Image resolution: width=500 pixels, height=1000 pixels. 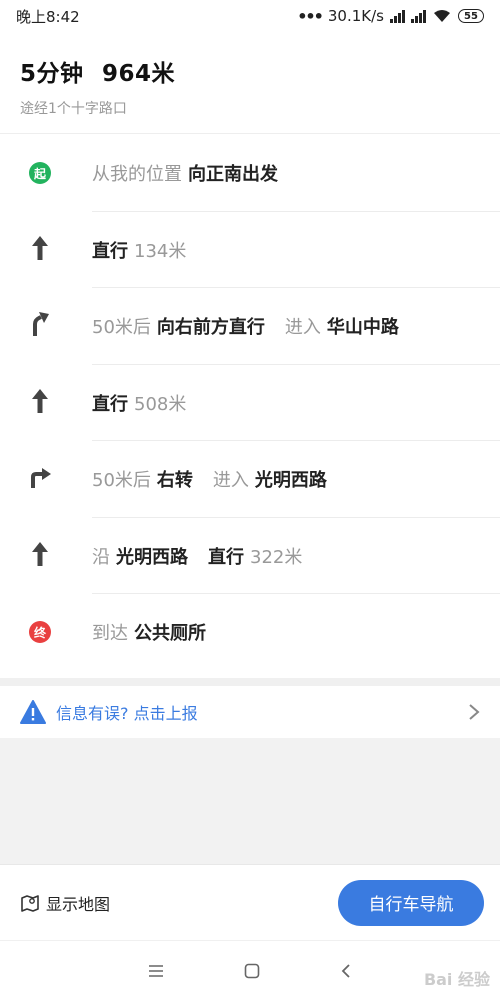 I want to click on route-step: 直行 508米, so click(x=250, y=403).